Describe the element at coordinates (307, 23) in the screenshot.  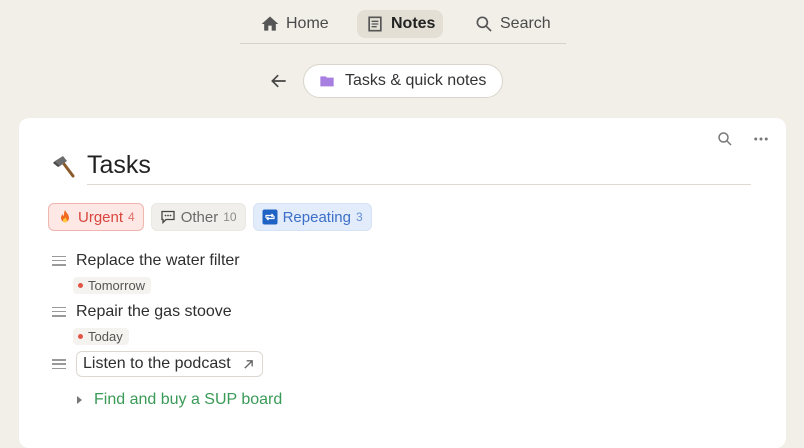
I see `nav-home-label: Home` at that location.